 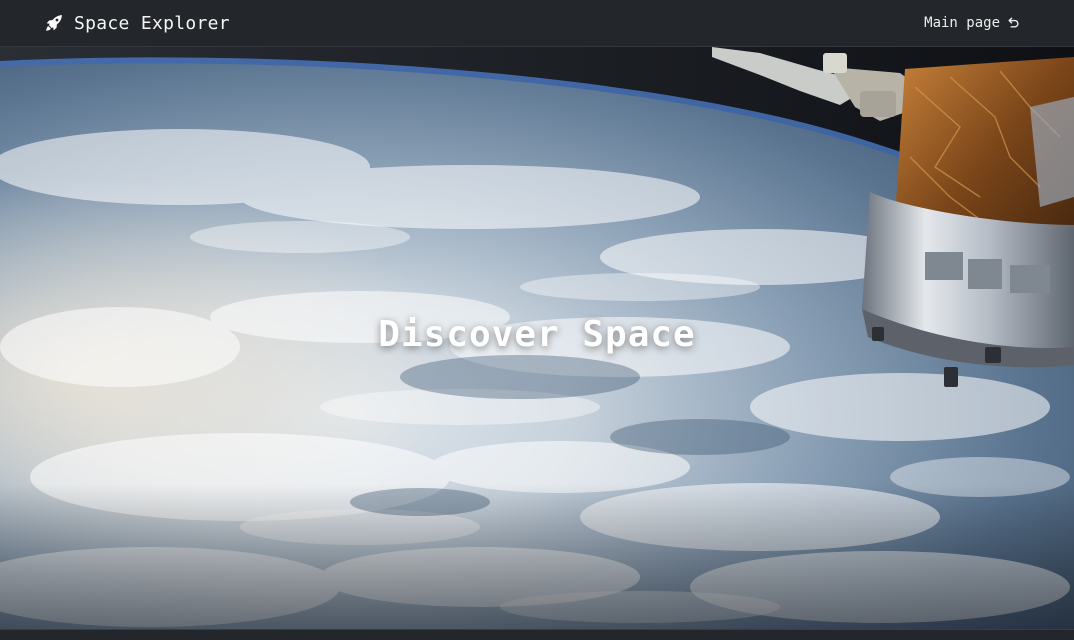 What do you see at coordinates (54, 23) in the screenshot?
I see `rocket-icon` at bounding box center [54, 23].